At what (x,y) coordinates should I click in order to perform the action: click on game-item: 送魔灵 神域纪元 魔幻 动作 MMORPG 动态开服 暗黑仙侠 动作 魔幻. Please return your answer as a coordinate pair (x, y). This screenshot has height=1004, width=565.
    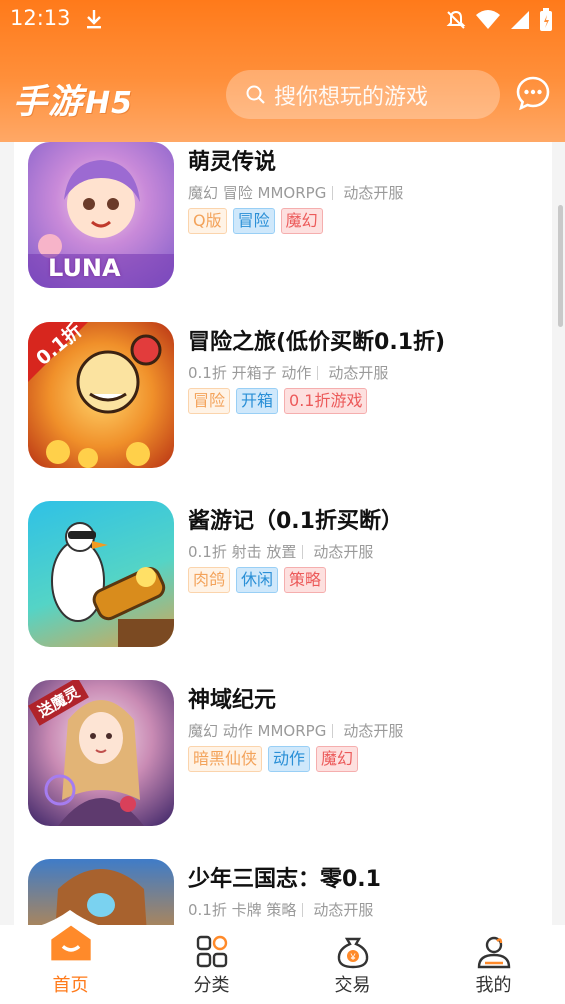
    Looking at the image, I should click on (288, 755).